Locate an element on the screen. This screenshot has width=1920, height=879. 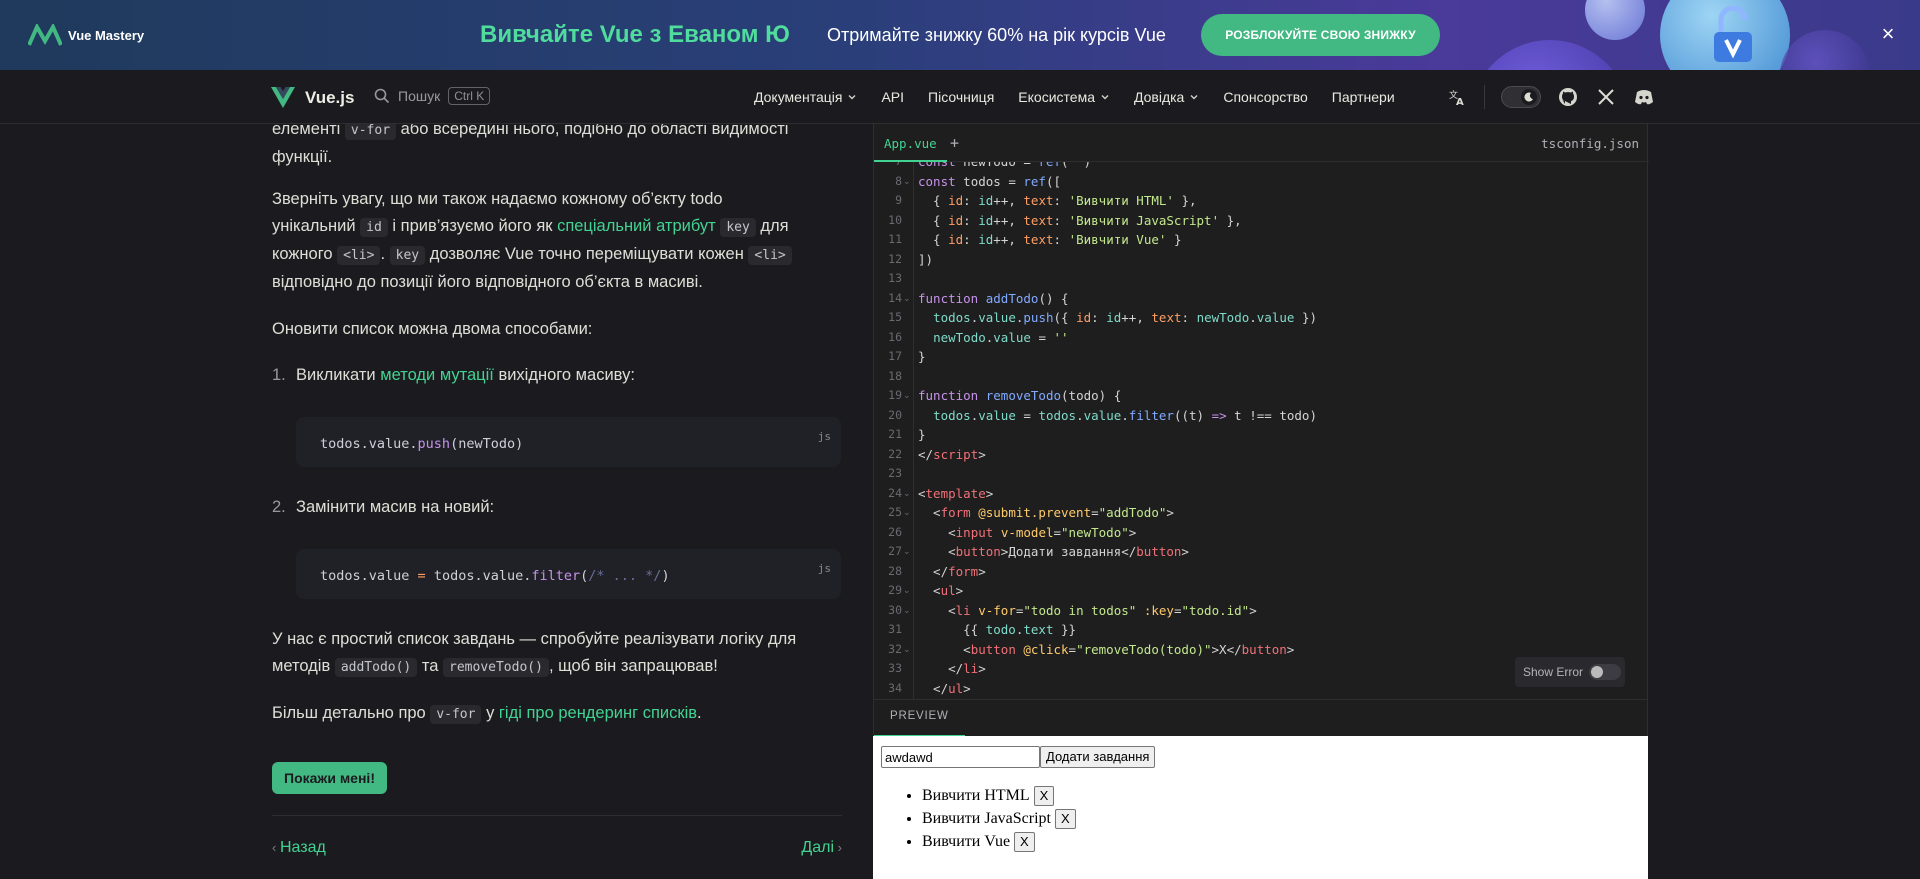
line-number: 23 is located at coordinates (895, 473).